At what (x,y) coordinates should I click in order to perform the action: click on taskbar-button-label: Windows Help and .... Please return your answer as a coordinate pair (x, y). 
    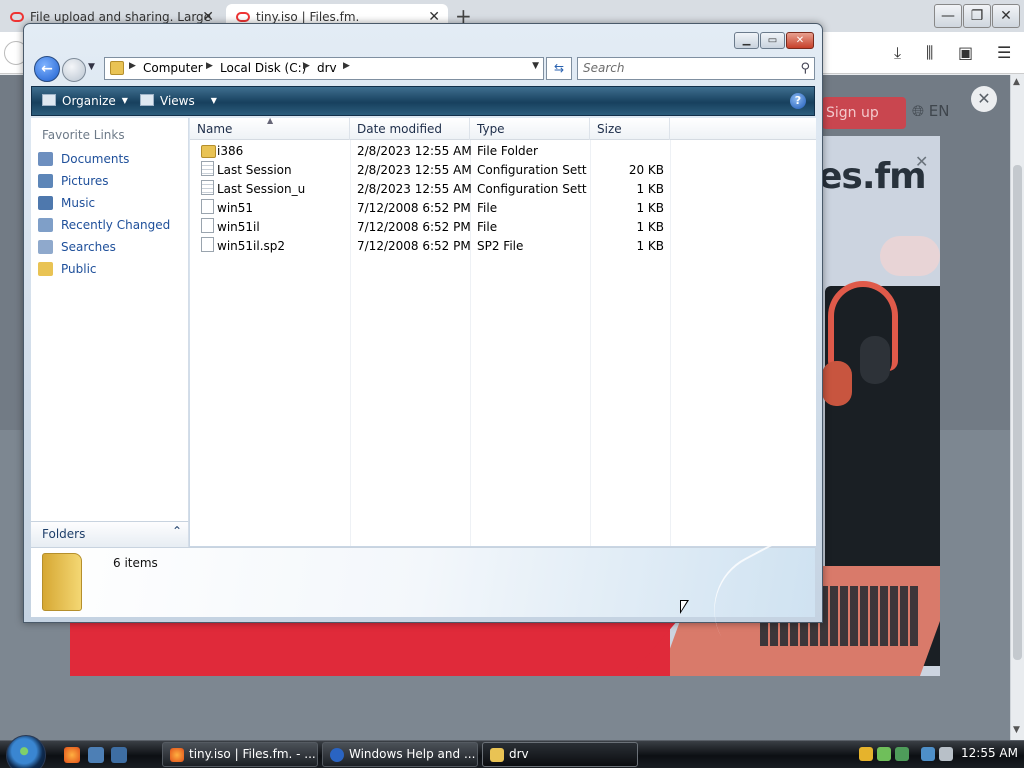
    Looking at the image, I should click on (412, 754).